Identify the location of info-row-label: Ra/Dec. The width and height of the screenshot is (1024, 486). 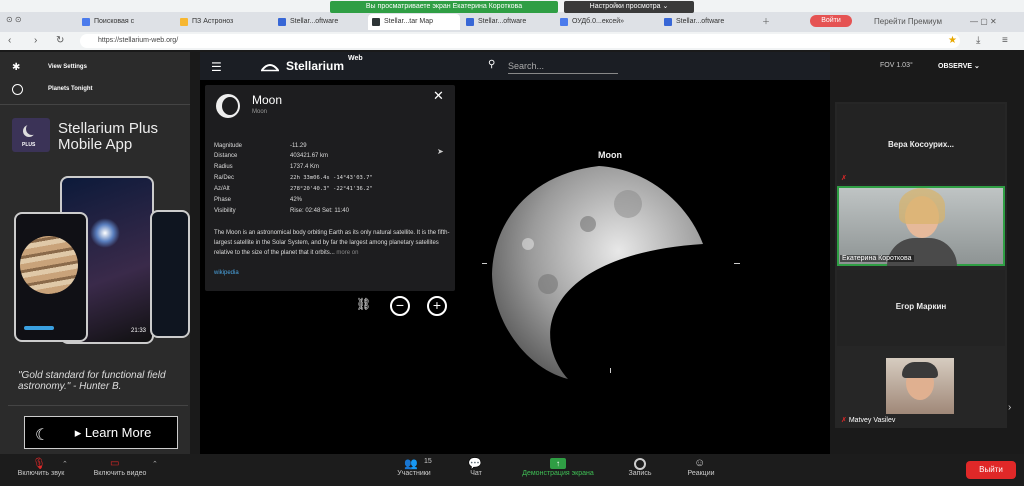
(224, 178).